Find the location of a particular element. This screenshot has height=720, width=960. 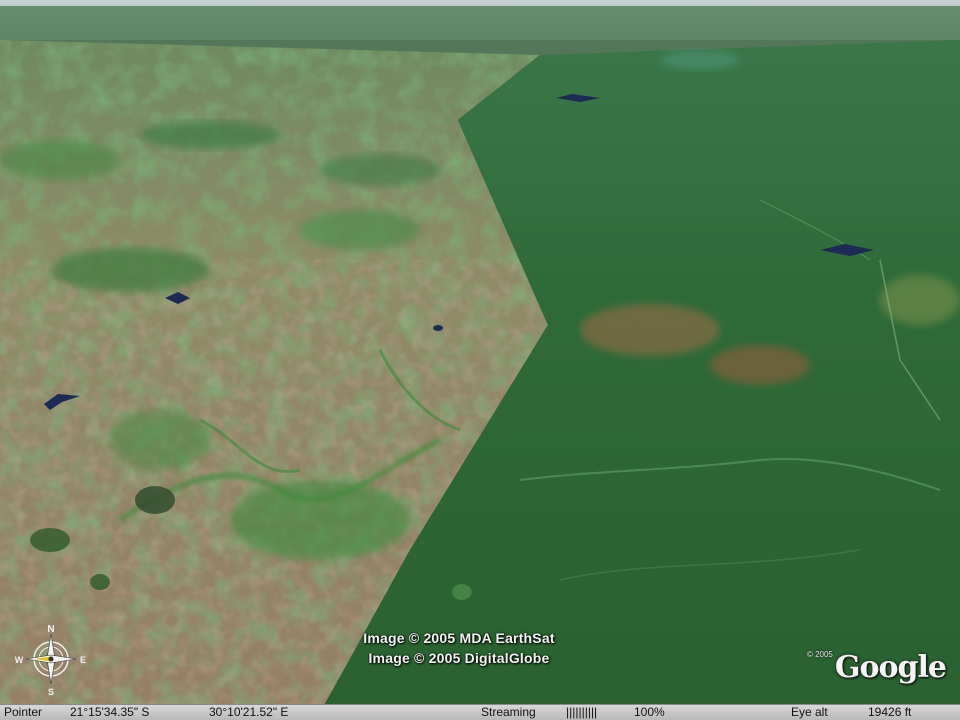

pointer-label: Pointer is located at coordinates (23, 712).